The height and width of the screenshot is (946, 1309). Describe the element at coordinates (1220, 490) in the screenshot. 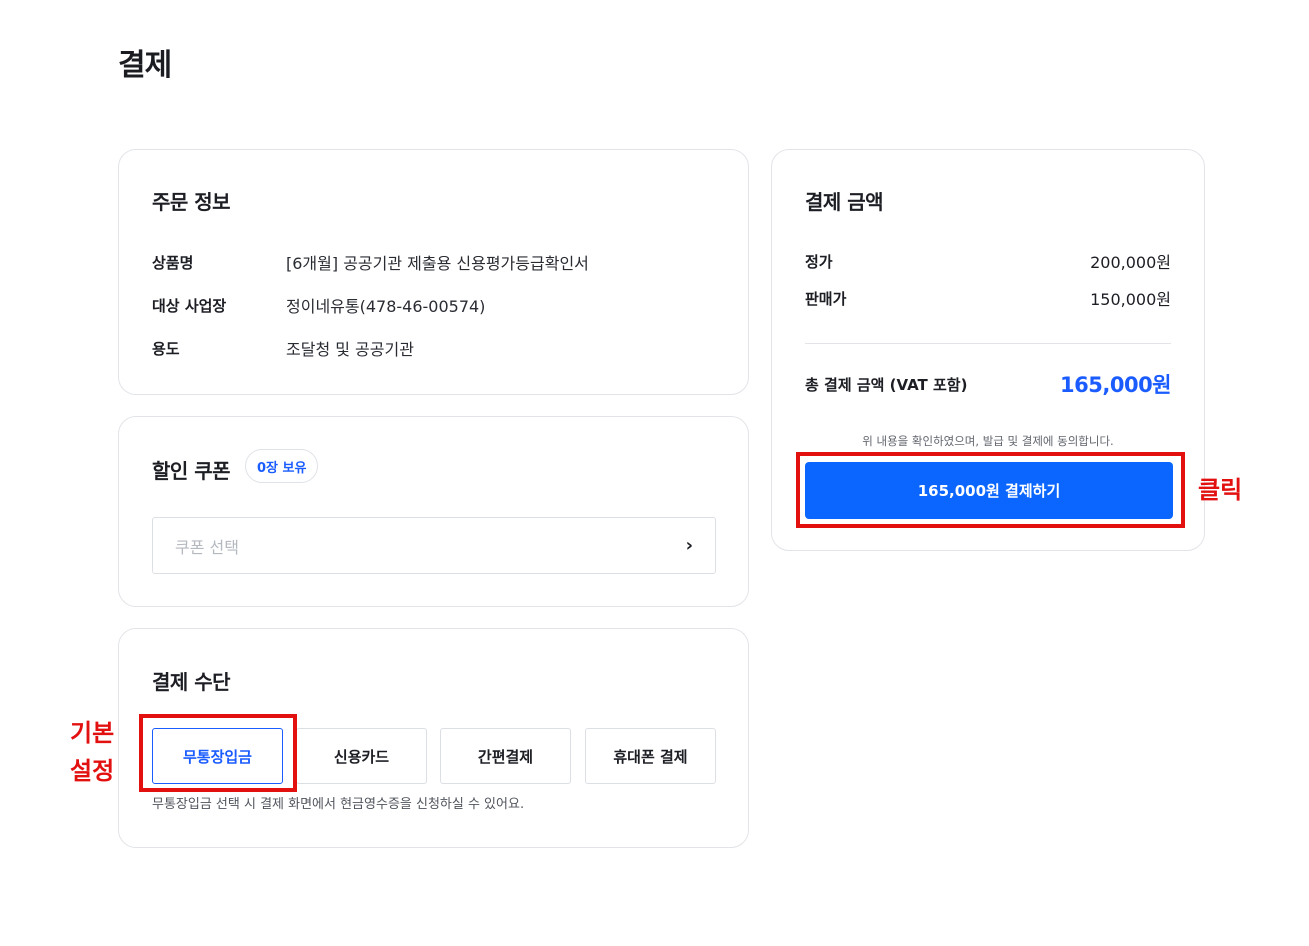

I see `click-annotation: 클릭` at that location.